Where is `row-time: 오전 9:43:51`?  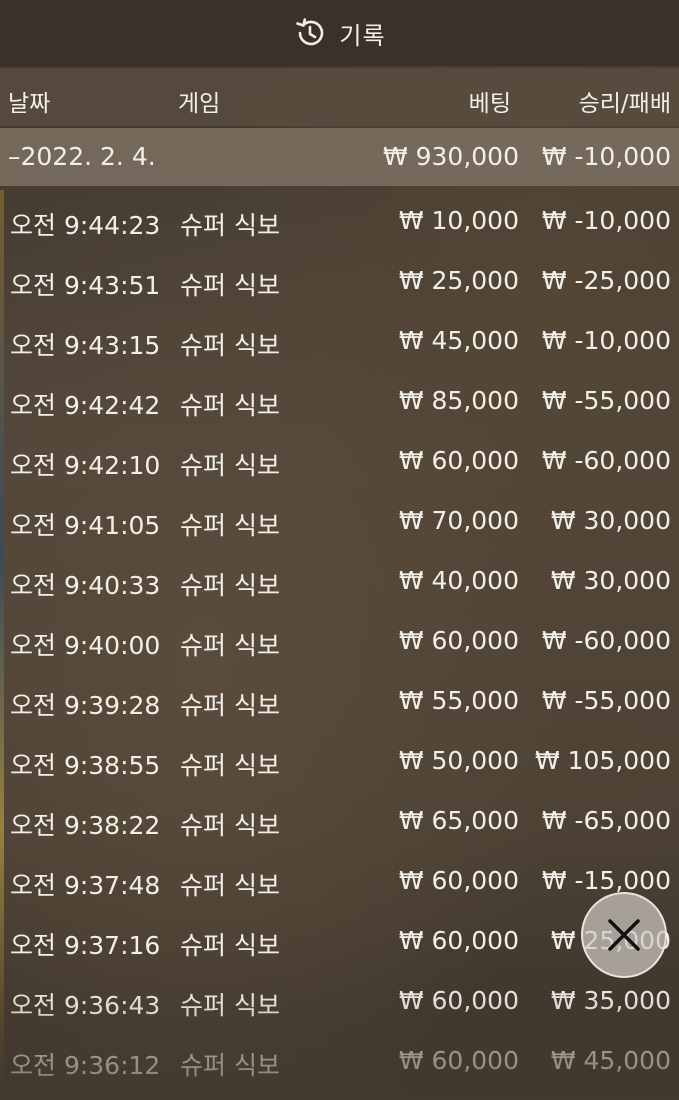 row-time: 오전 9:43:51 is located at coordinates (85, 285).